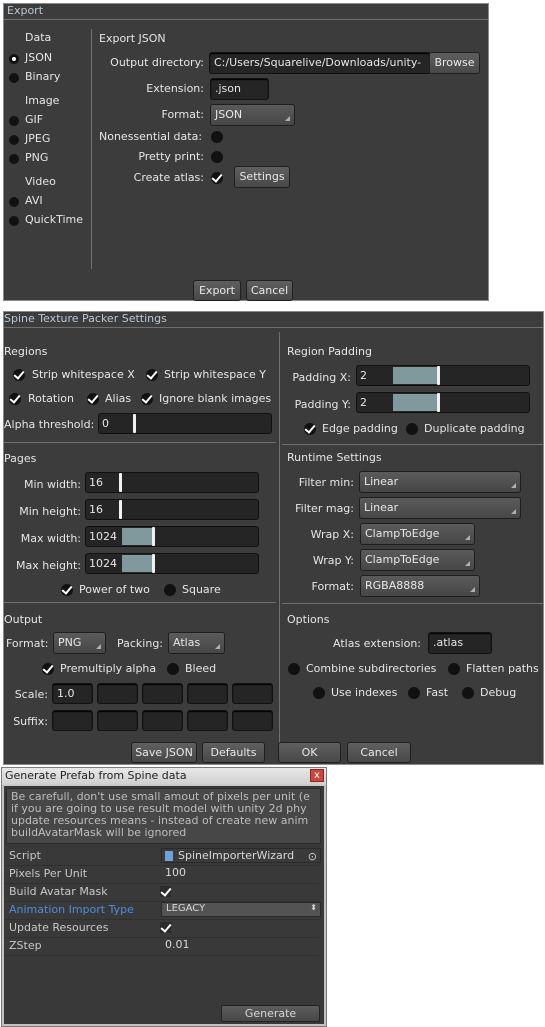 The image size is (545, 1027). What do you see at coordinates (440, 482) in the screenshot?
I see `filter-min-select: Linear` at bounding box center [440, 482].